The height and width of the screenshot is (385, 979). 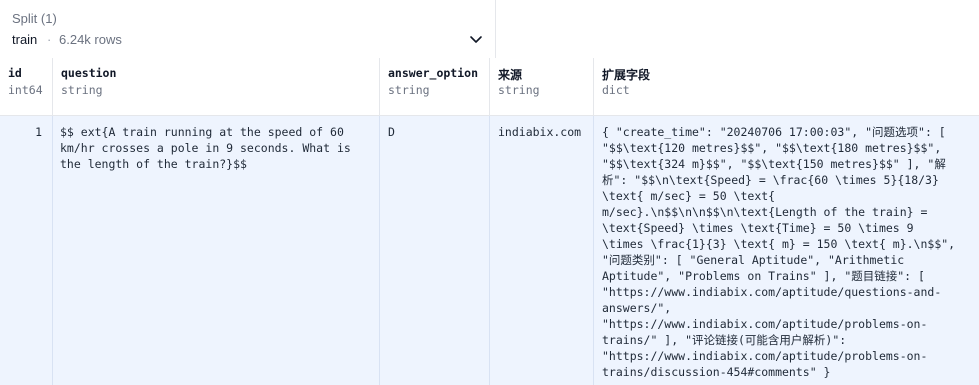 I want to click on column-header-id: id int64, so click(x=26, y=86).